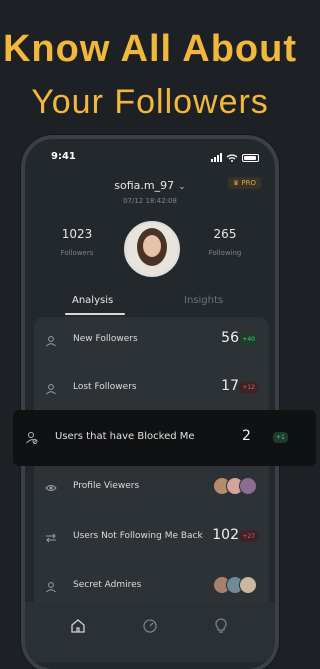 The width and height of the screenshot is (320, 669). I want to click on tab-insights: Insights, so click(203, 300).